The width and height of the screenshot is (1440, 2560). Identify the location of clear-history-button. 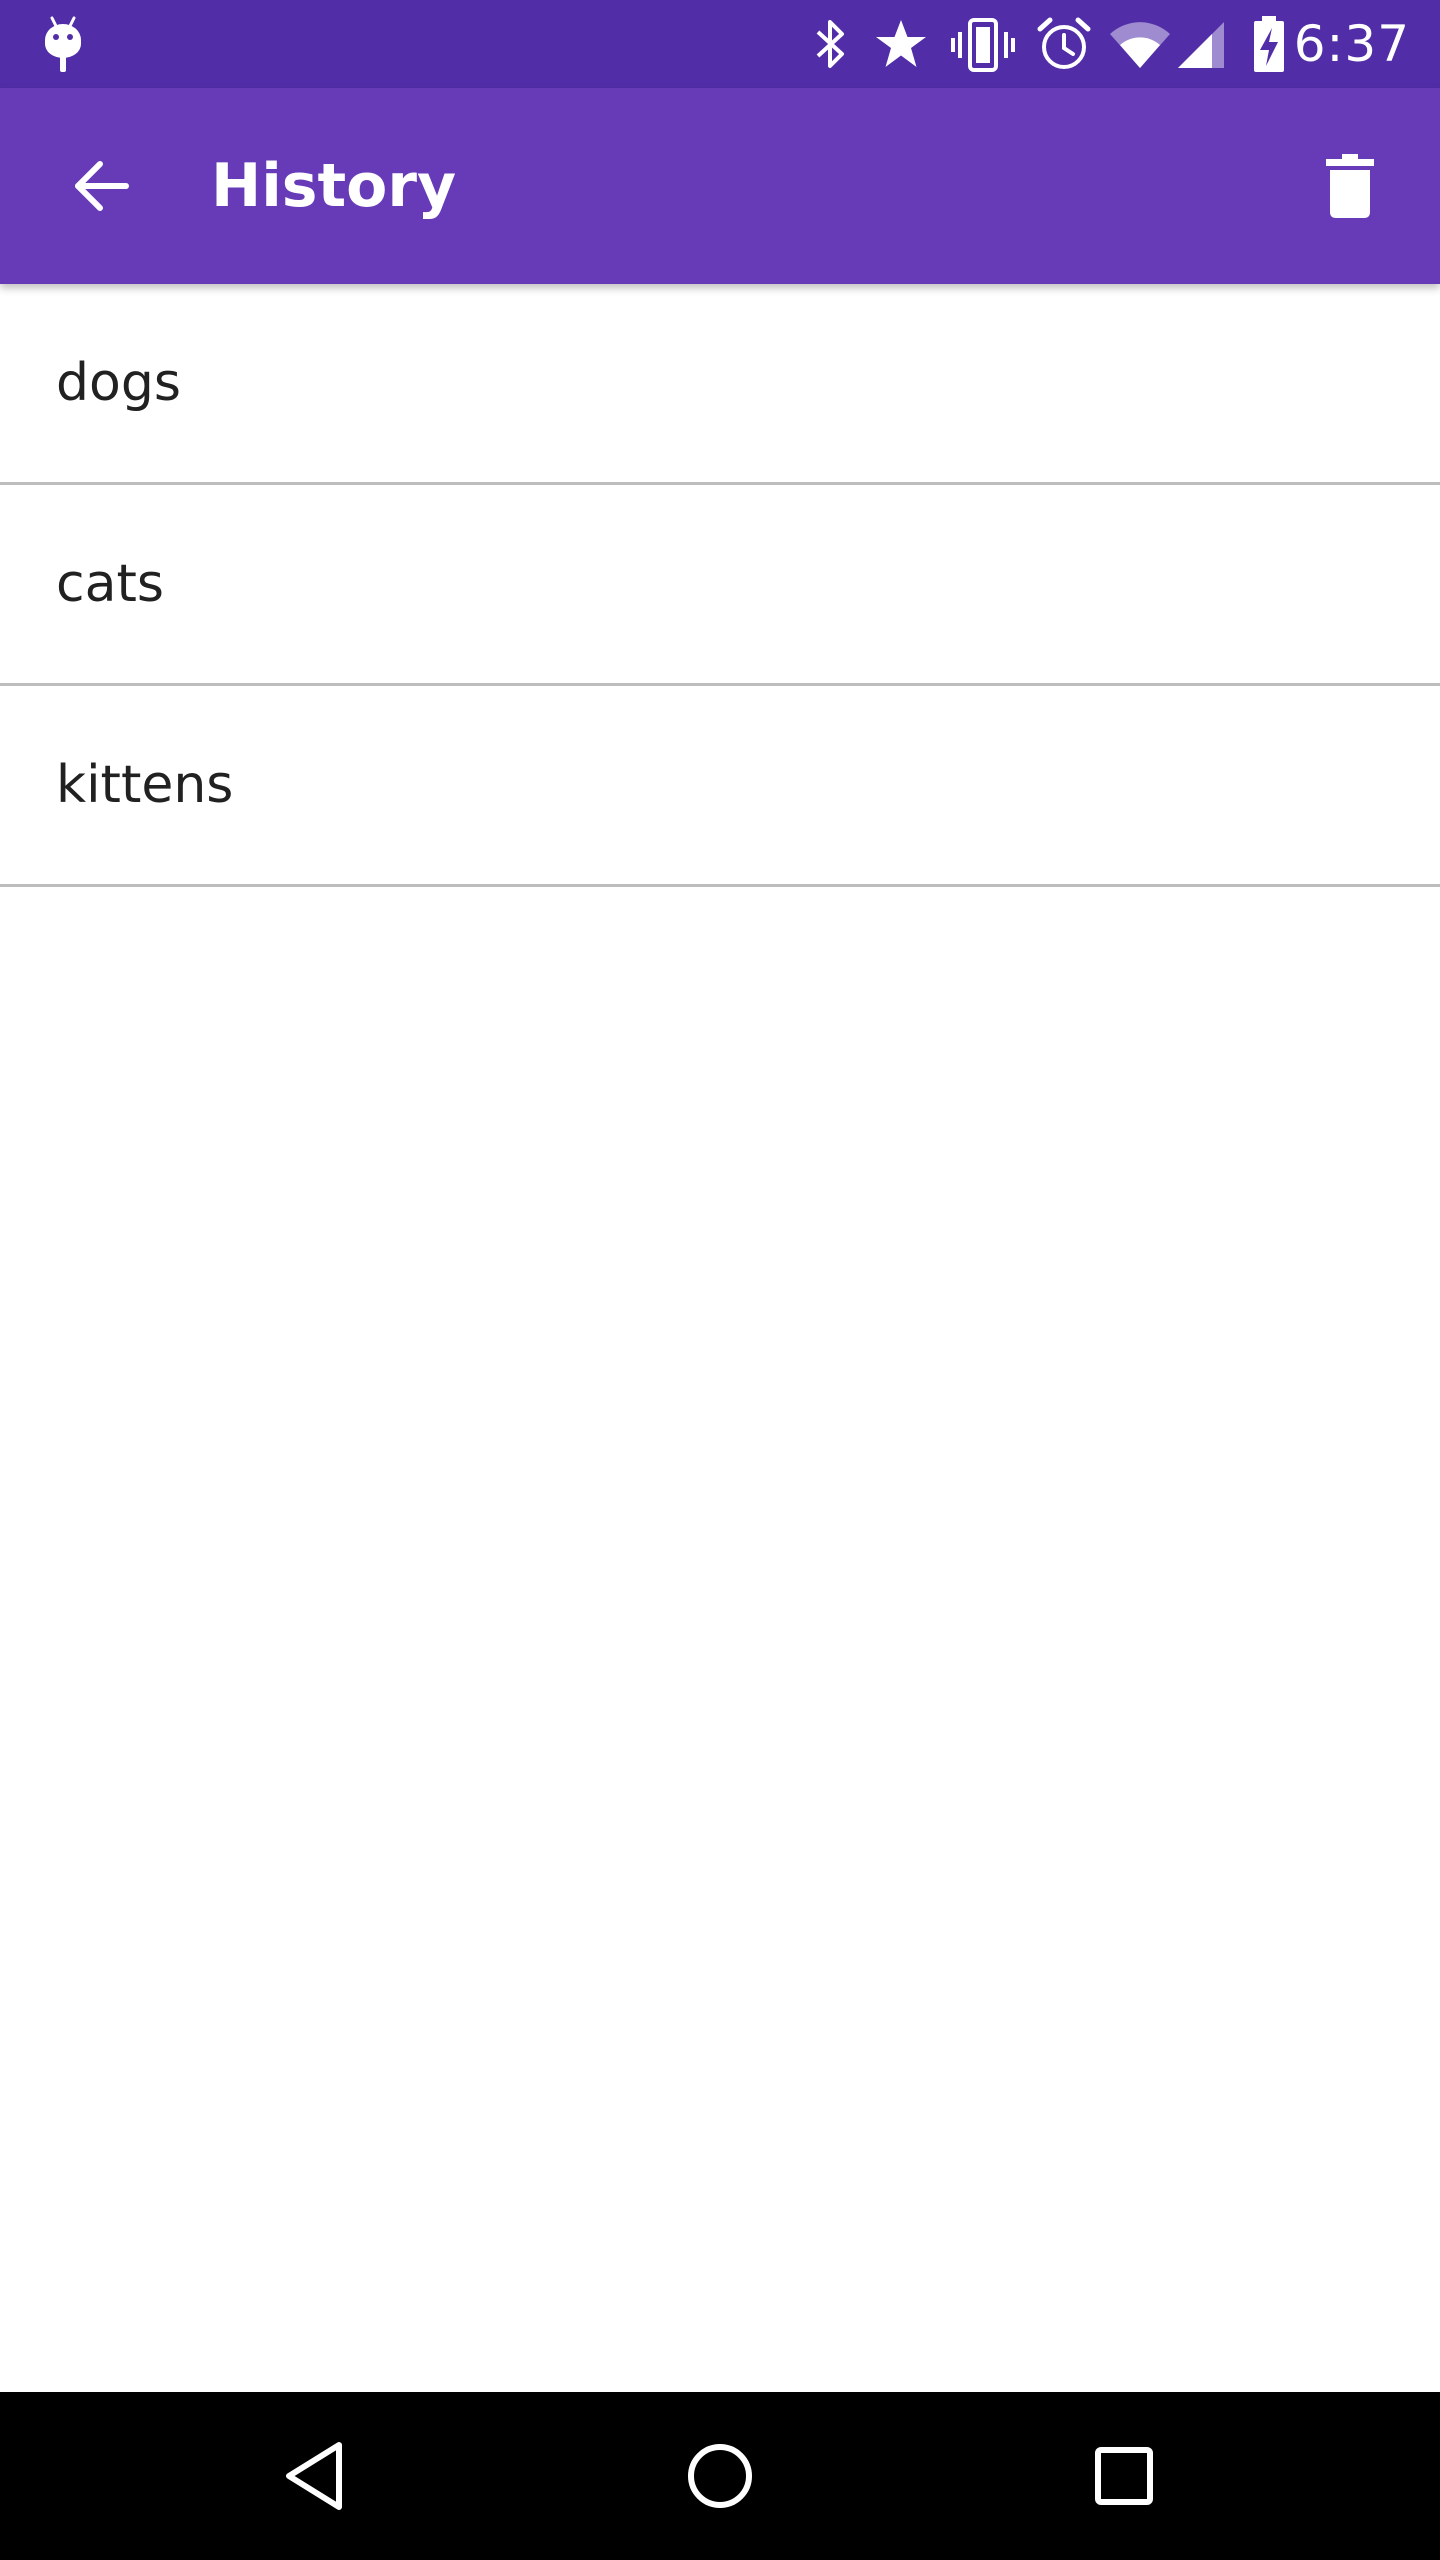
(1350, 186).